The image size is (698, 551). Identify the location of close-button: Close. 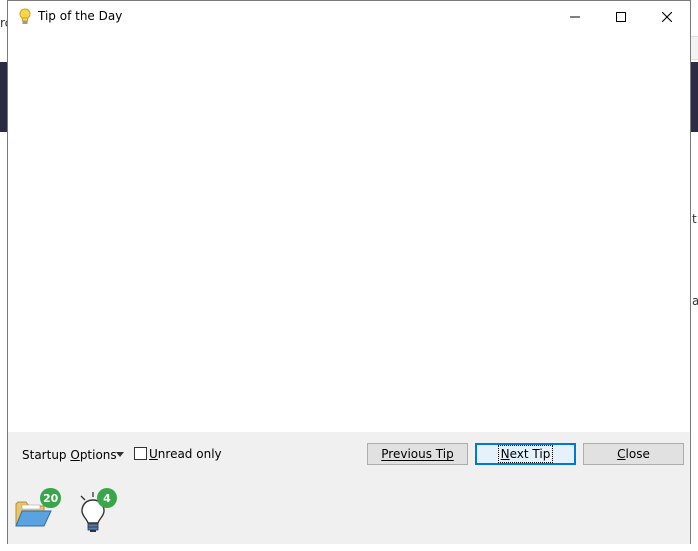
(633, 454).